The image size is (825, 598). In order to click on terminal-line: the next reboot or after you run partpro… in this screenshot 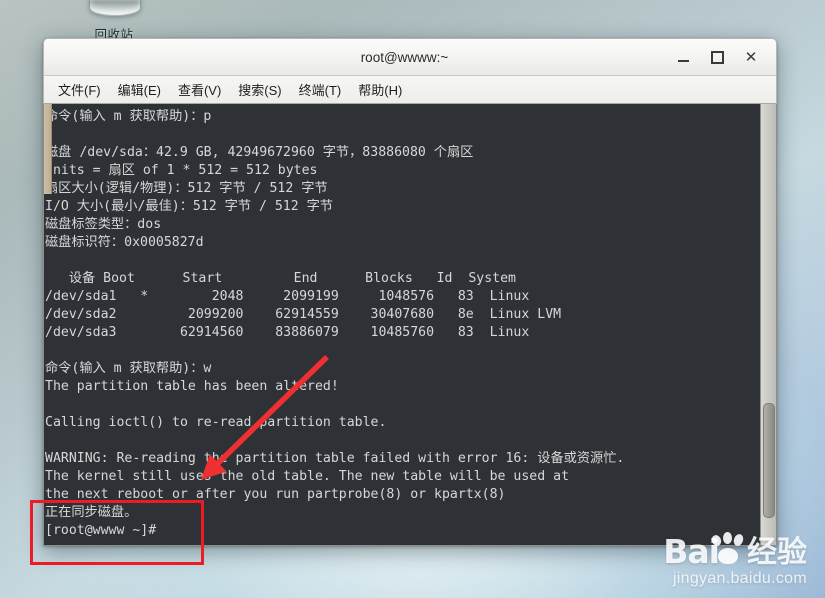, I will do `click(275, 494)`.